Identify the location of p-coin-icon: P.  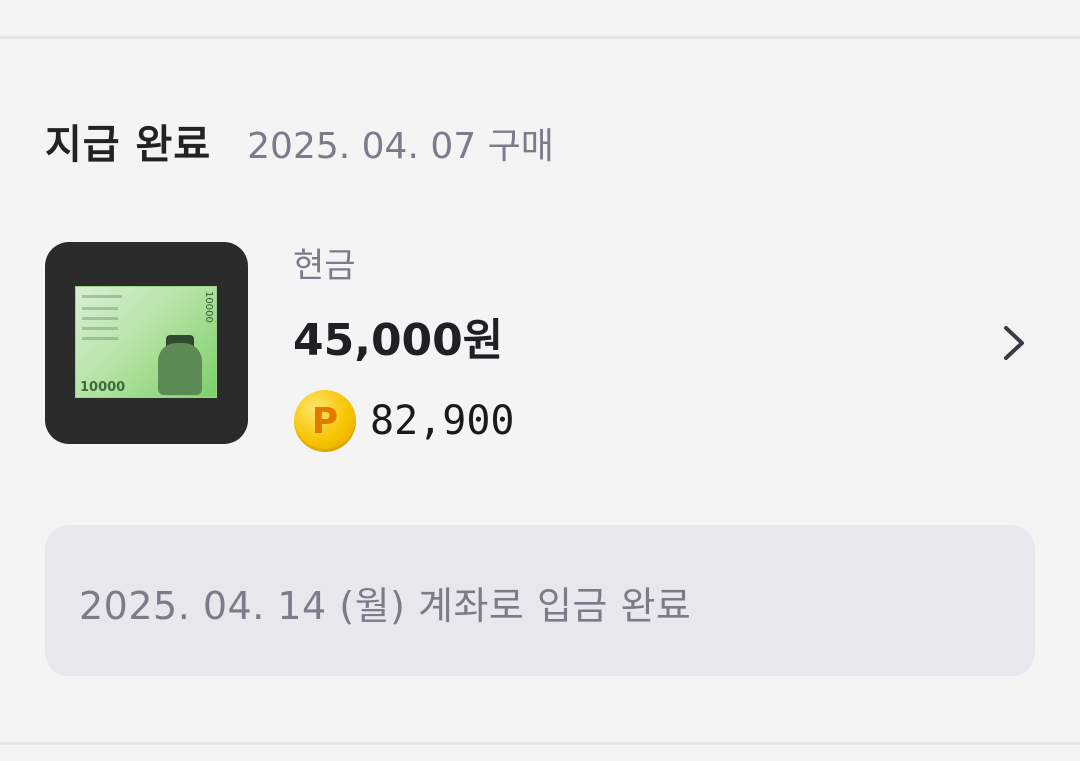
(325, 421).